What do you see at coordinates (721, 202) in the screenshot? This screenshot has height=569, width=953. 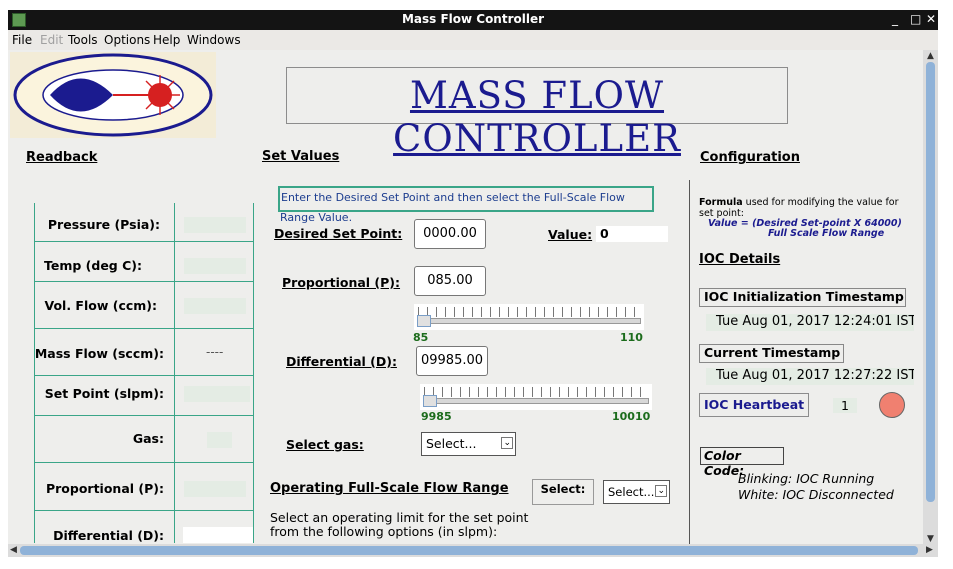 I see `formula-bold-label: Formula` at bounding box center [721, 202].